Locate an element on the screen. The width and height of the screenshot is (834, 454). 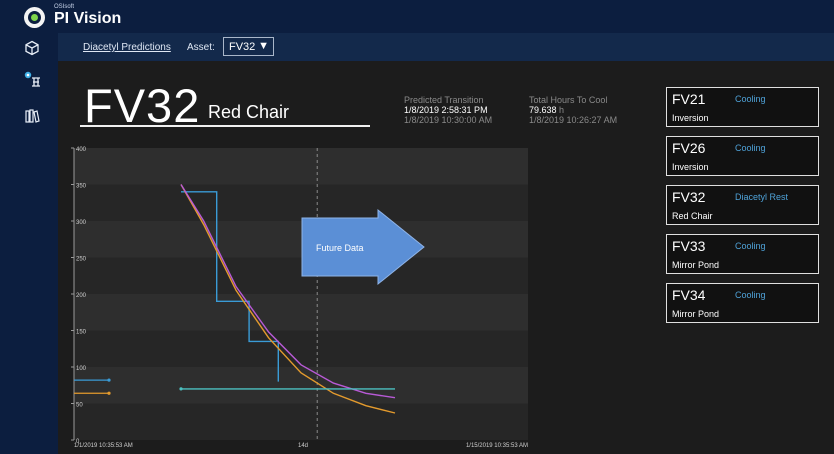
asset-select: FV32 ▼ is located at coordinates (248, 46).